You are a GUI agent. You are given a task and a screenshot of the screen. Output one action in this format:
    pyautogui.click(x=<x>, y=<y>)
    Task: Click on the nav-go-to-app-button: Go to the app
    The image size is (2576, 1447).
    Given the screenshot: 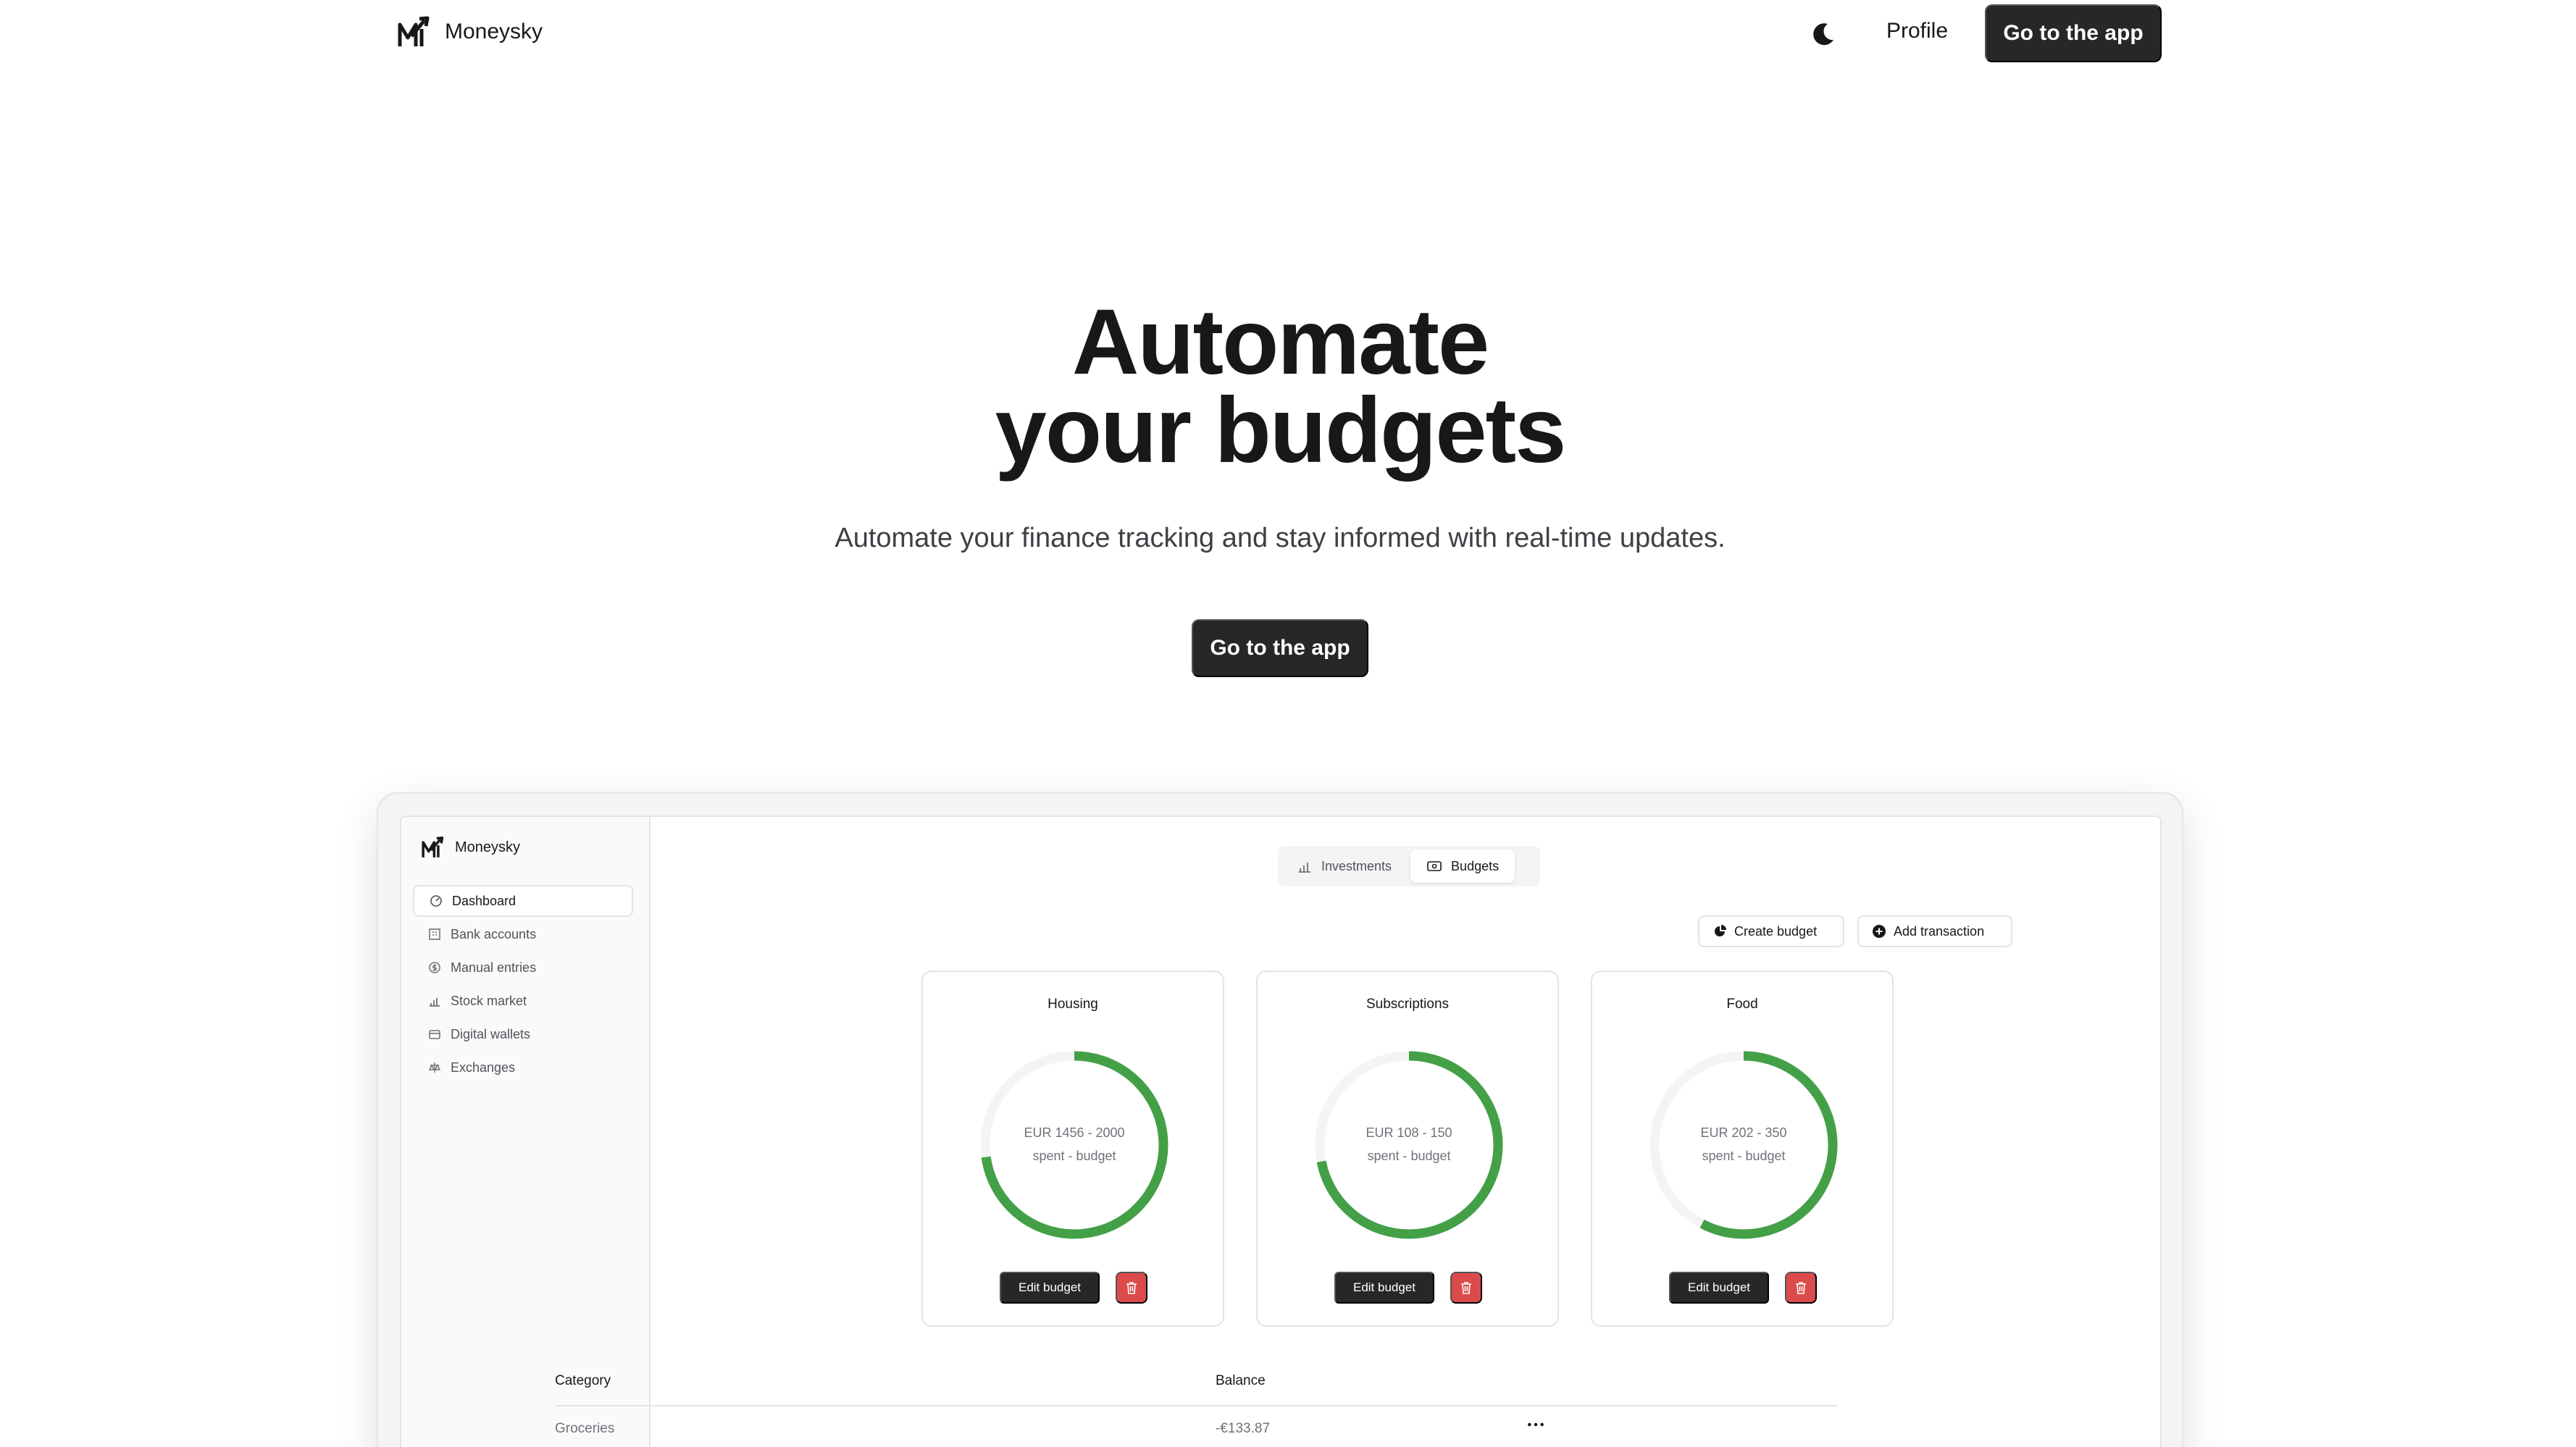 What is the action you would take?
    pyautogui.click(x=2073, y=33)
    